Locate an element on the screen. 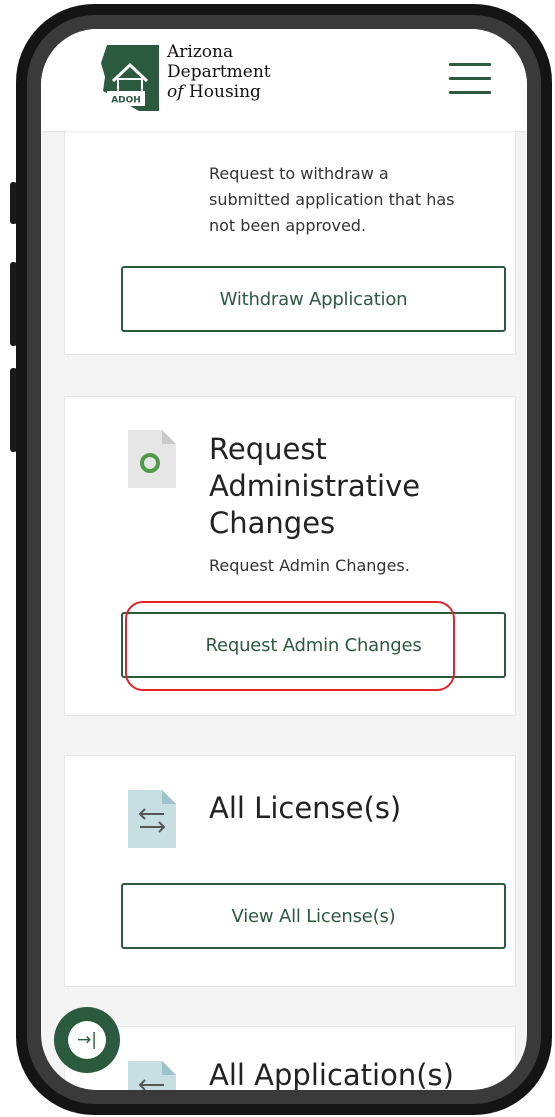 Image resolution: width=555 pixels, height=1117 pixels. organization-name: Arizona Department of Housing is located at coordinates (219, 72).